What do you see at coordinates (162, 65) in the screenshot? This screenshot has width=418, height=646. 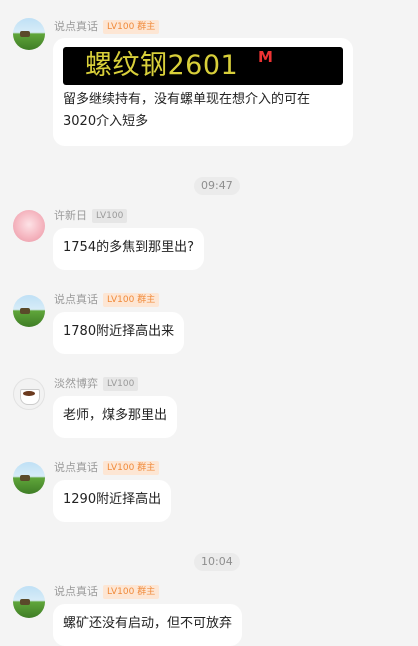 I see `ticker-title: 螺纹钢2601` at bounding box center [162, 65].